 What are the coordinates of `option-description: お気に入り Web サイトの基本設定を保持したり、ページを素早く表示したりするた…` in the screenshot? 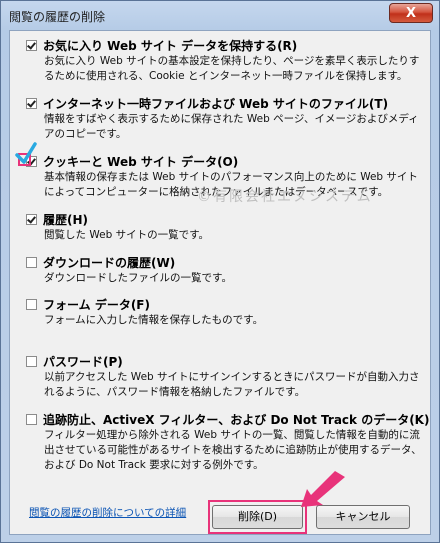 It's located at (232, 68).